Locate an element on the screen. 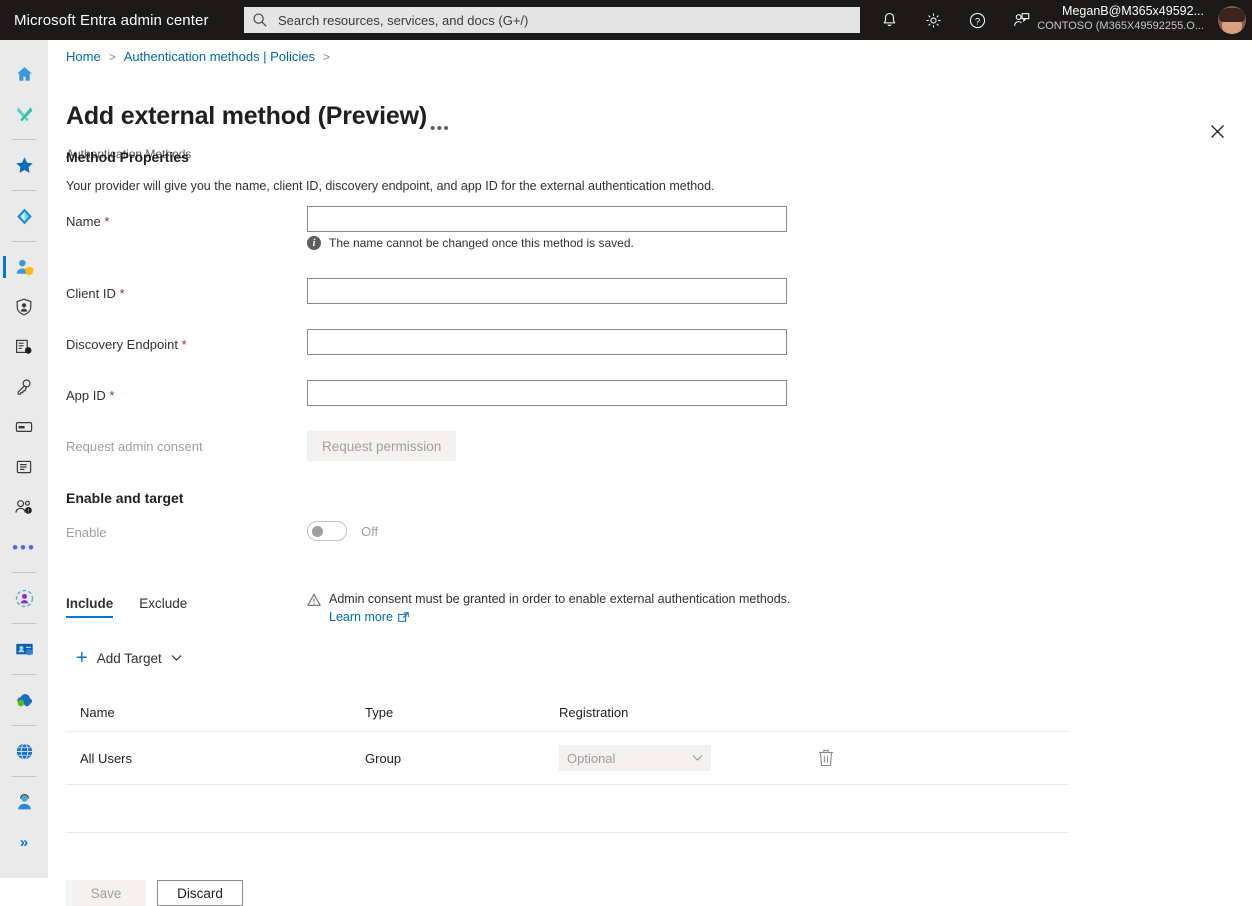  sidebar-item-learn-support: ! is located at coordinates (24, 507).